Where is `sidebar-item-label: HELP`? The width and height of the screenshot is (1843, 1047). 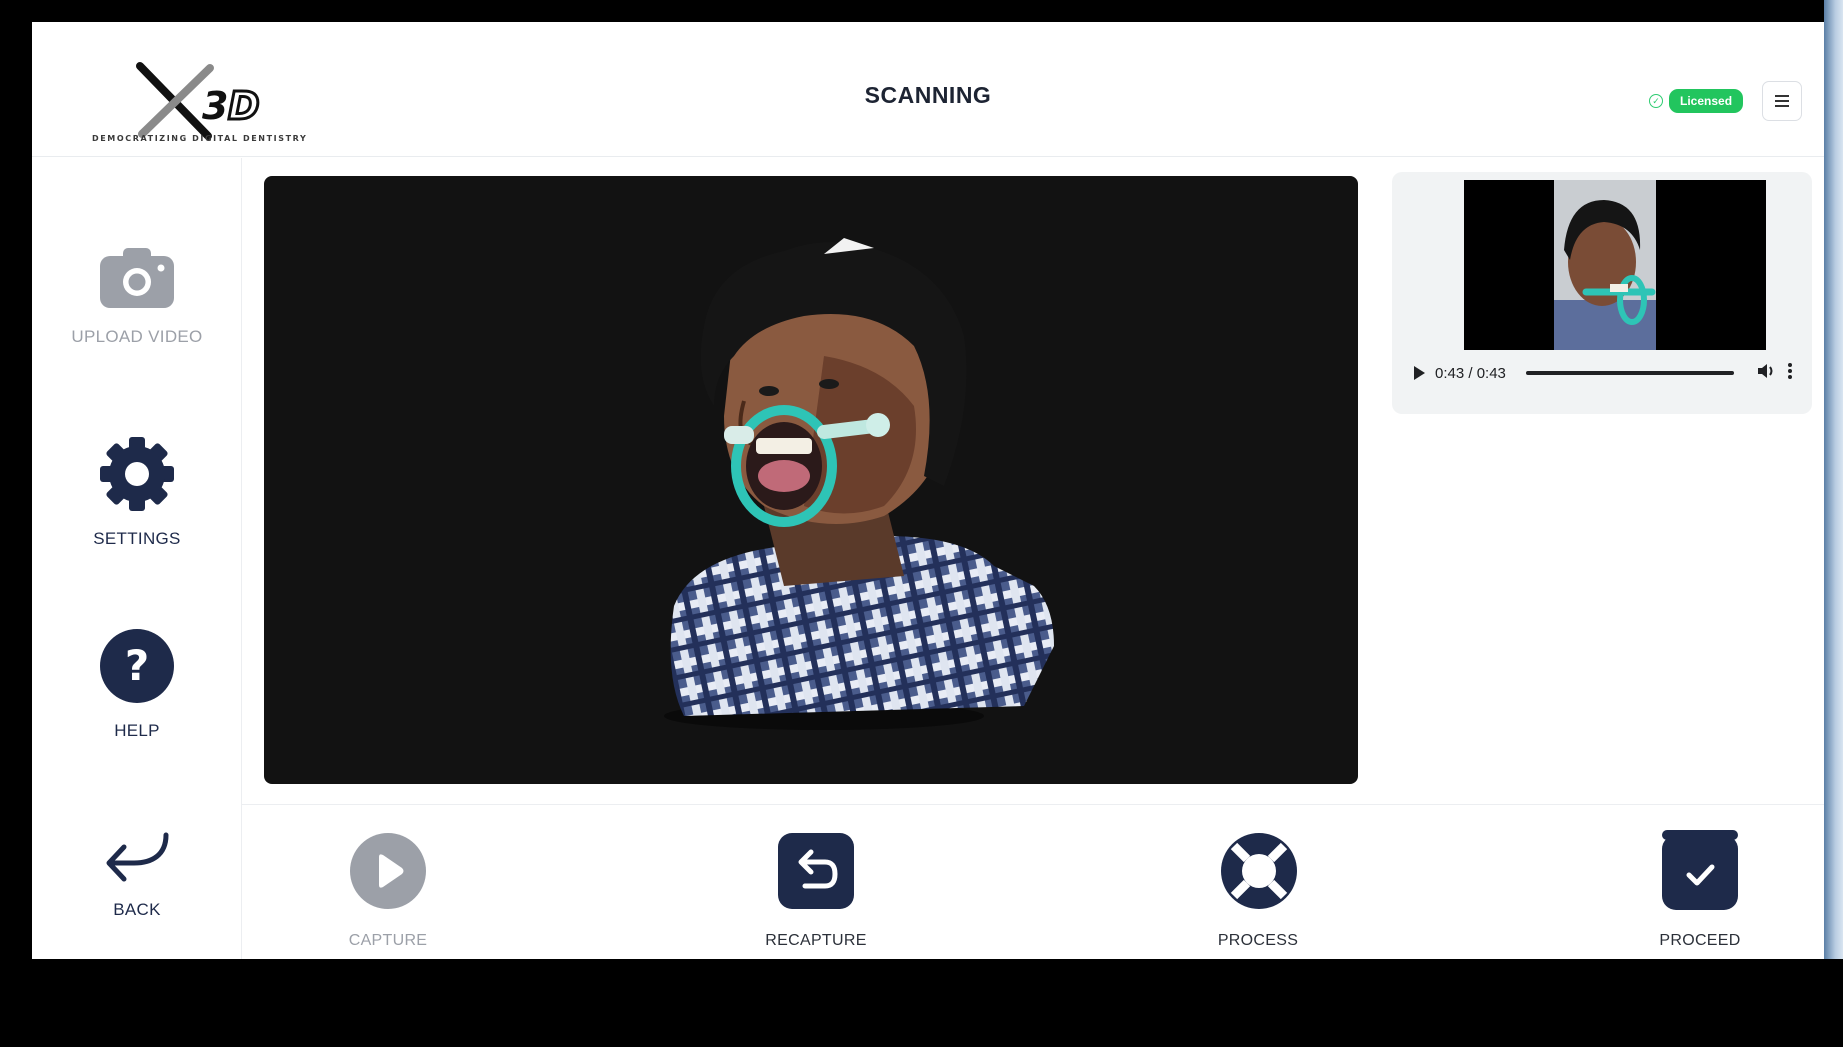 sidebar-item-label: HELP is located at coordinates (137, 730).